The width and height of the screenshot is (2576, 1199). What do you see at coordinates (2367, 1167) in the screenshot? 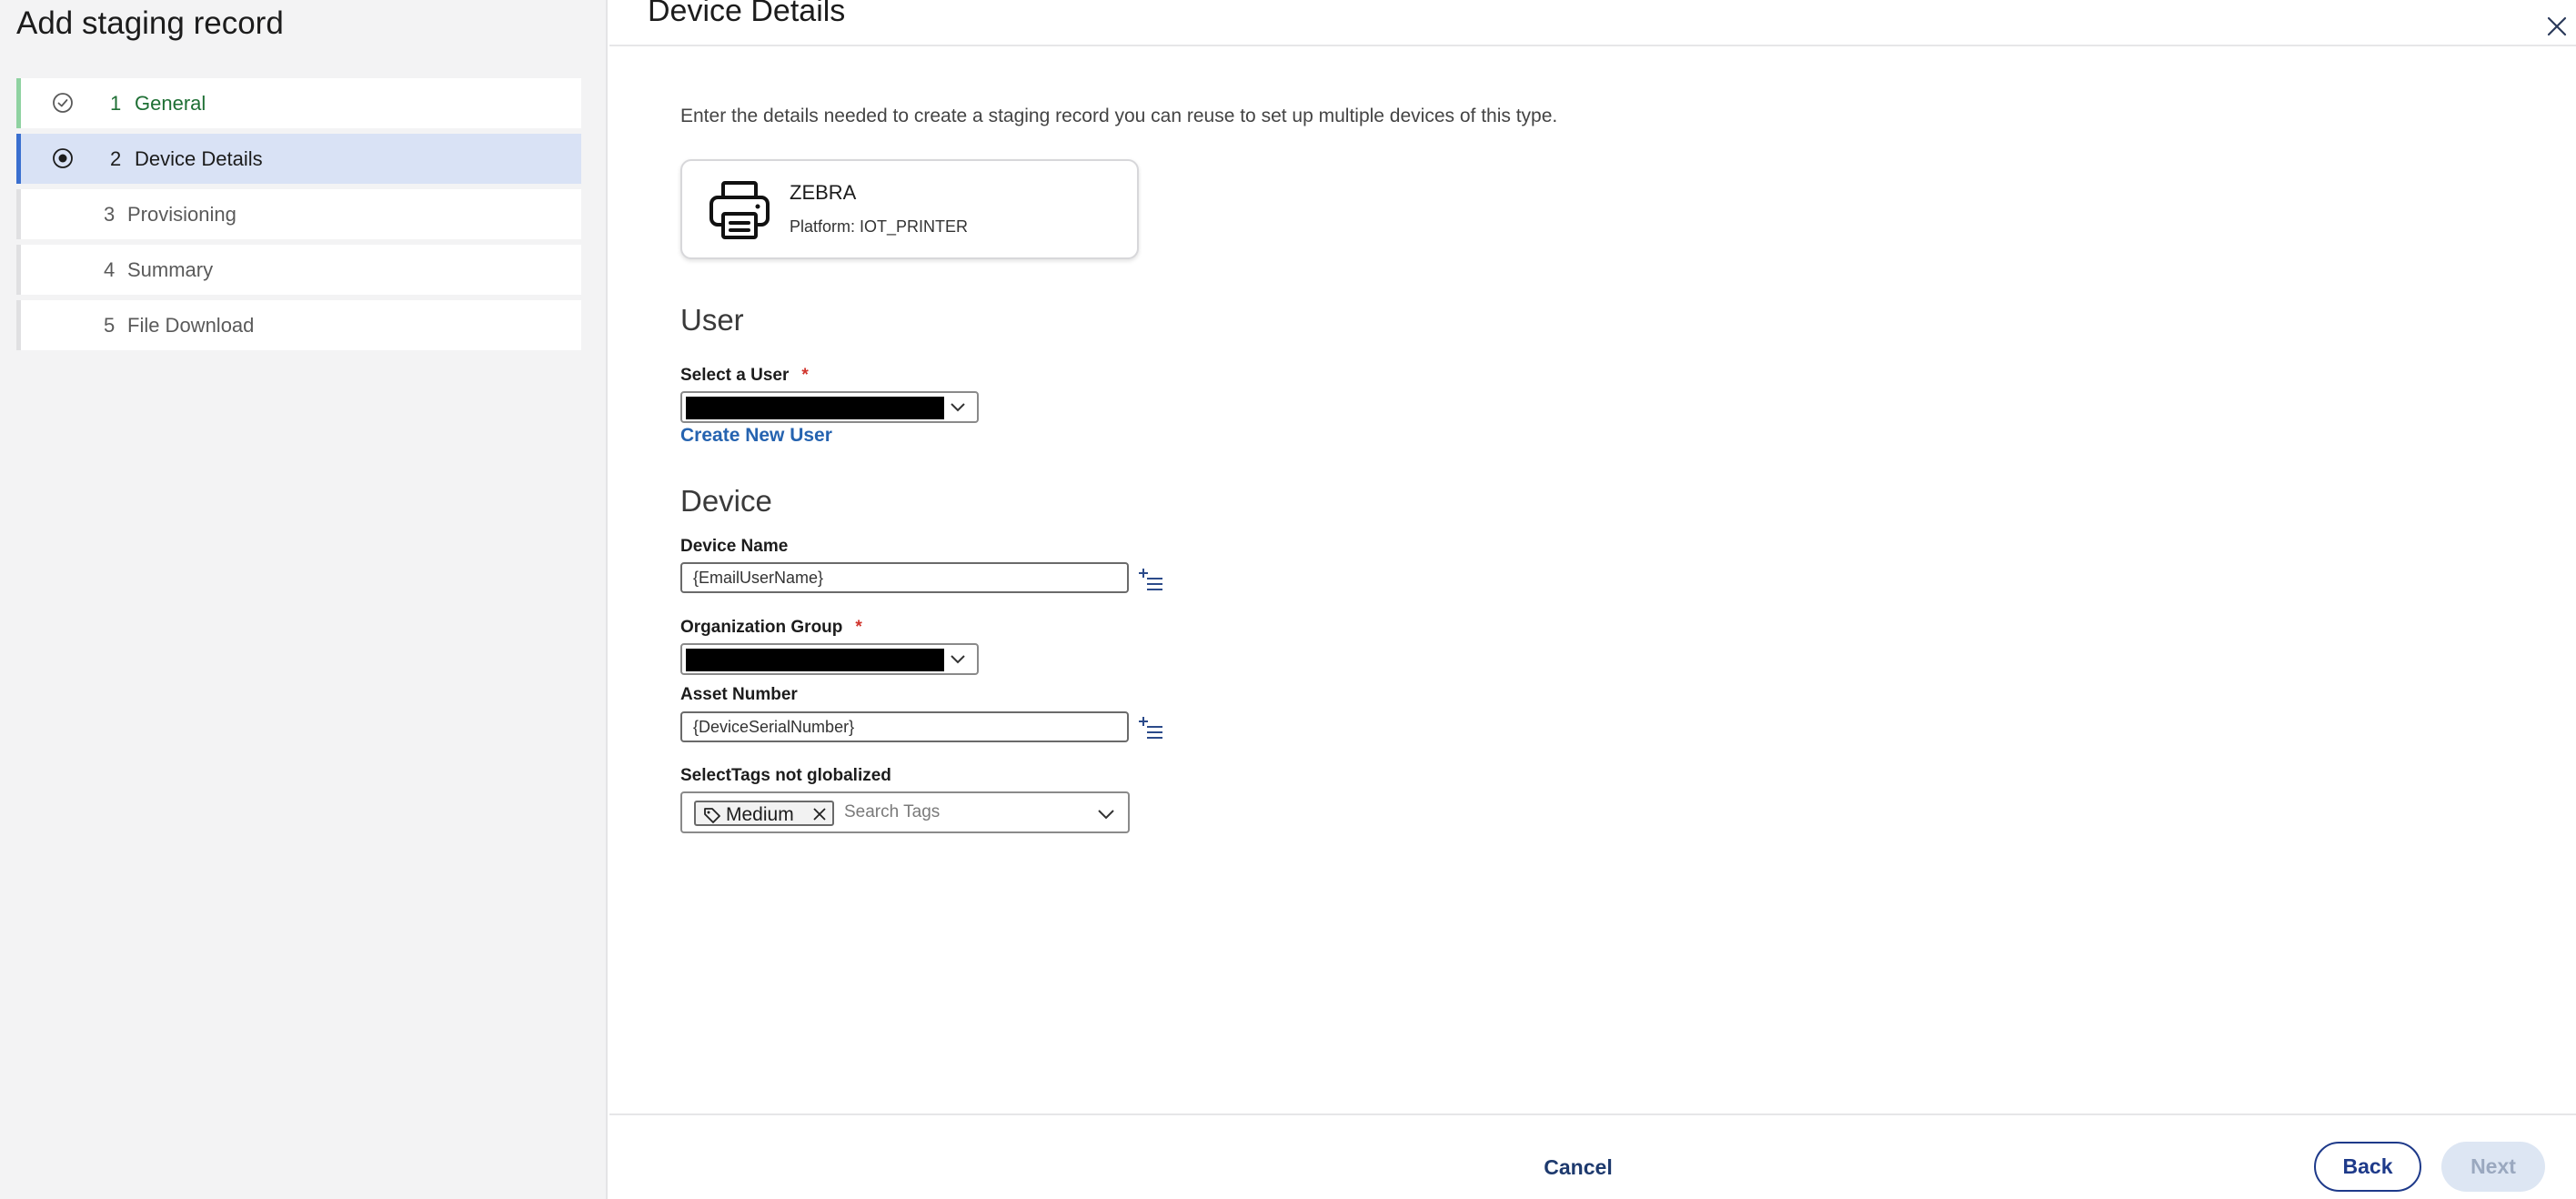
I see `back-button: Back` at bounding box center [2367, 1167].